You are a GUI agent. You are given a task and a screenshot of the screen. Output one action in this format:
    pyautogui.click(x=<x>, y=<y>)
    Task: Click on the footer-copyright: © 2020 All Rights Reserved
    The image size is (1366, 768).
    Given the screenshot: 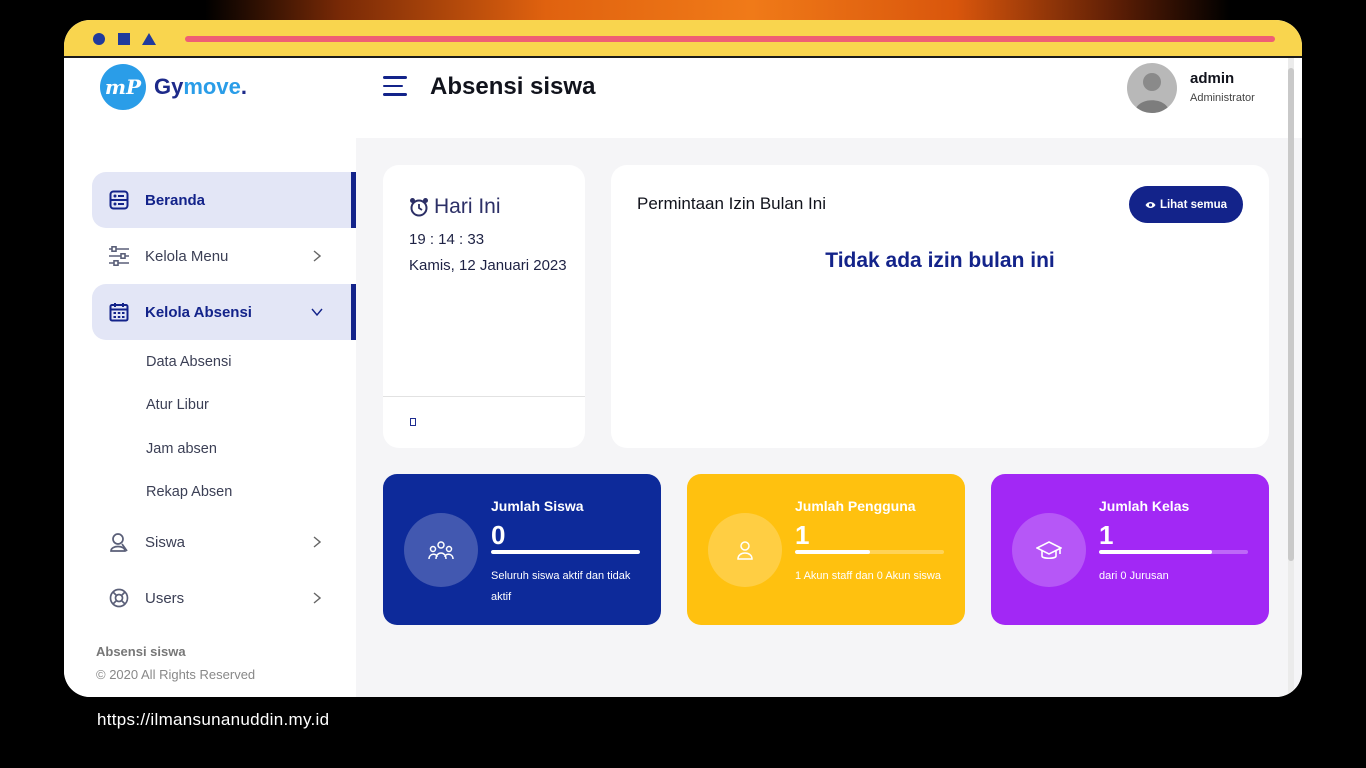 What is the action you would take?
    pyautogui.click(x=176, y=674)
    